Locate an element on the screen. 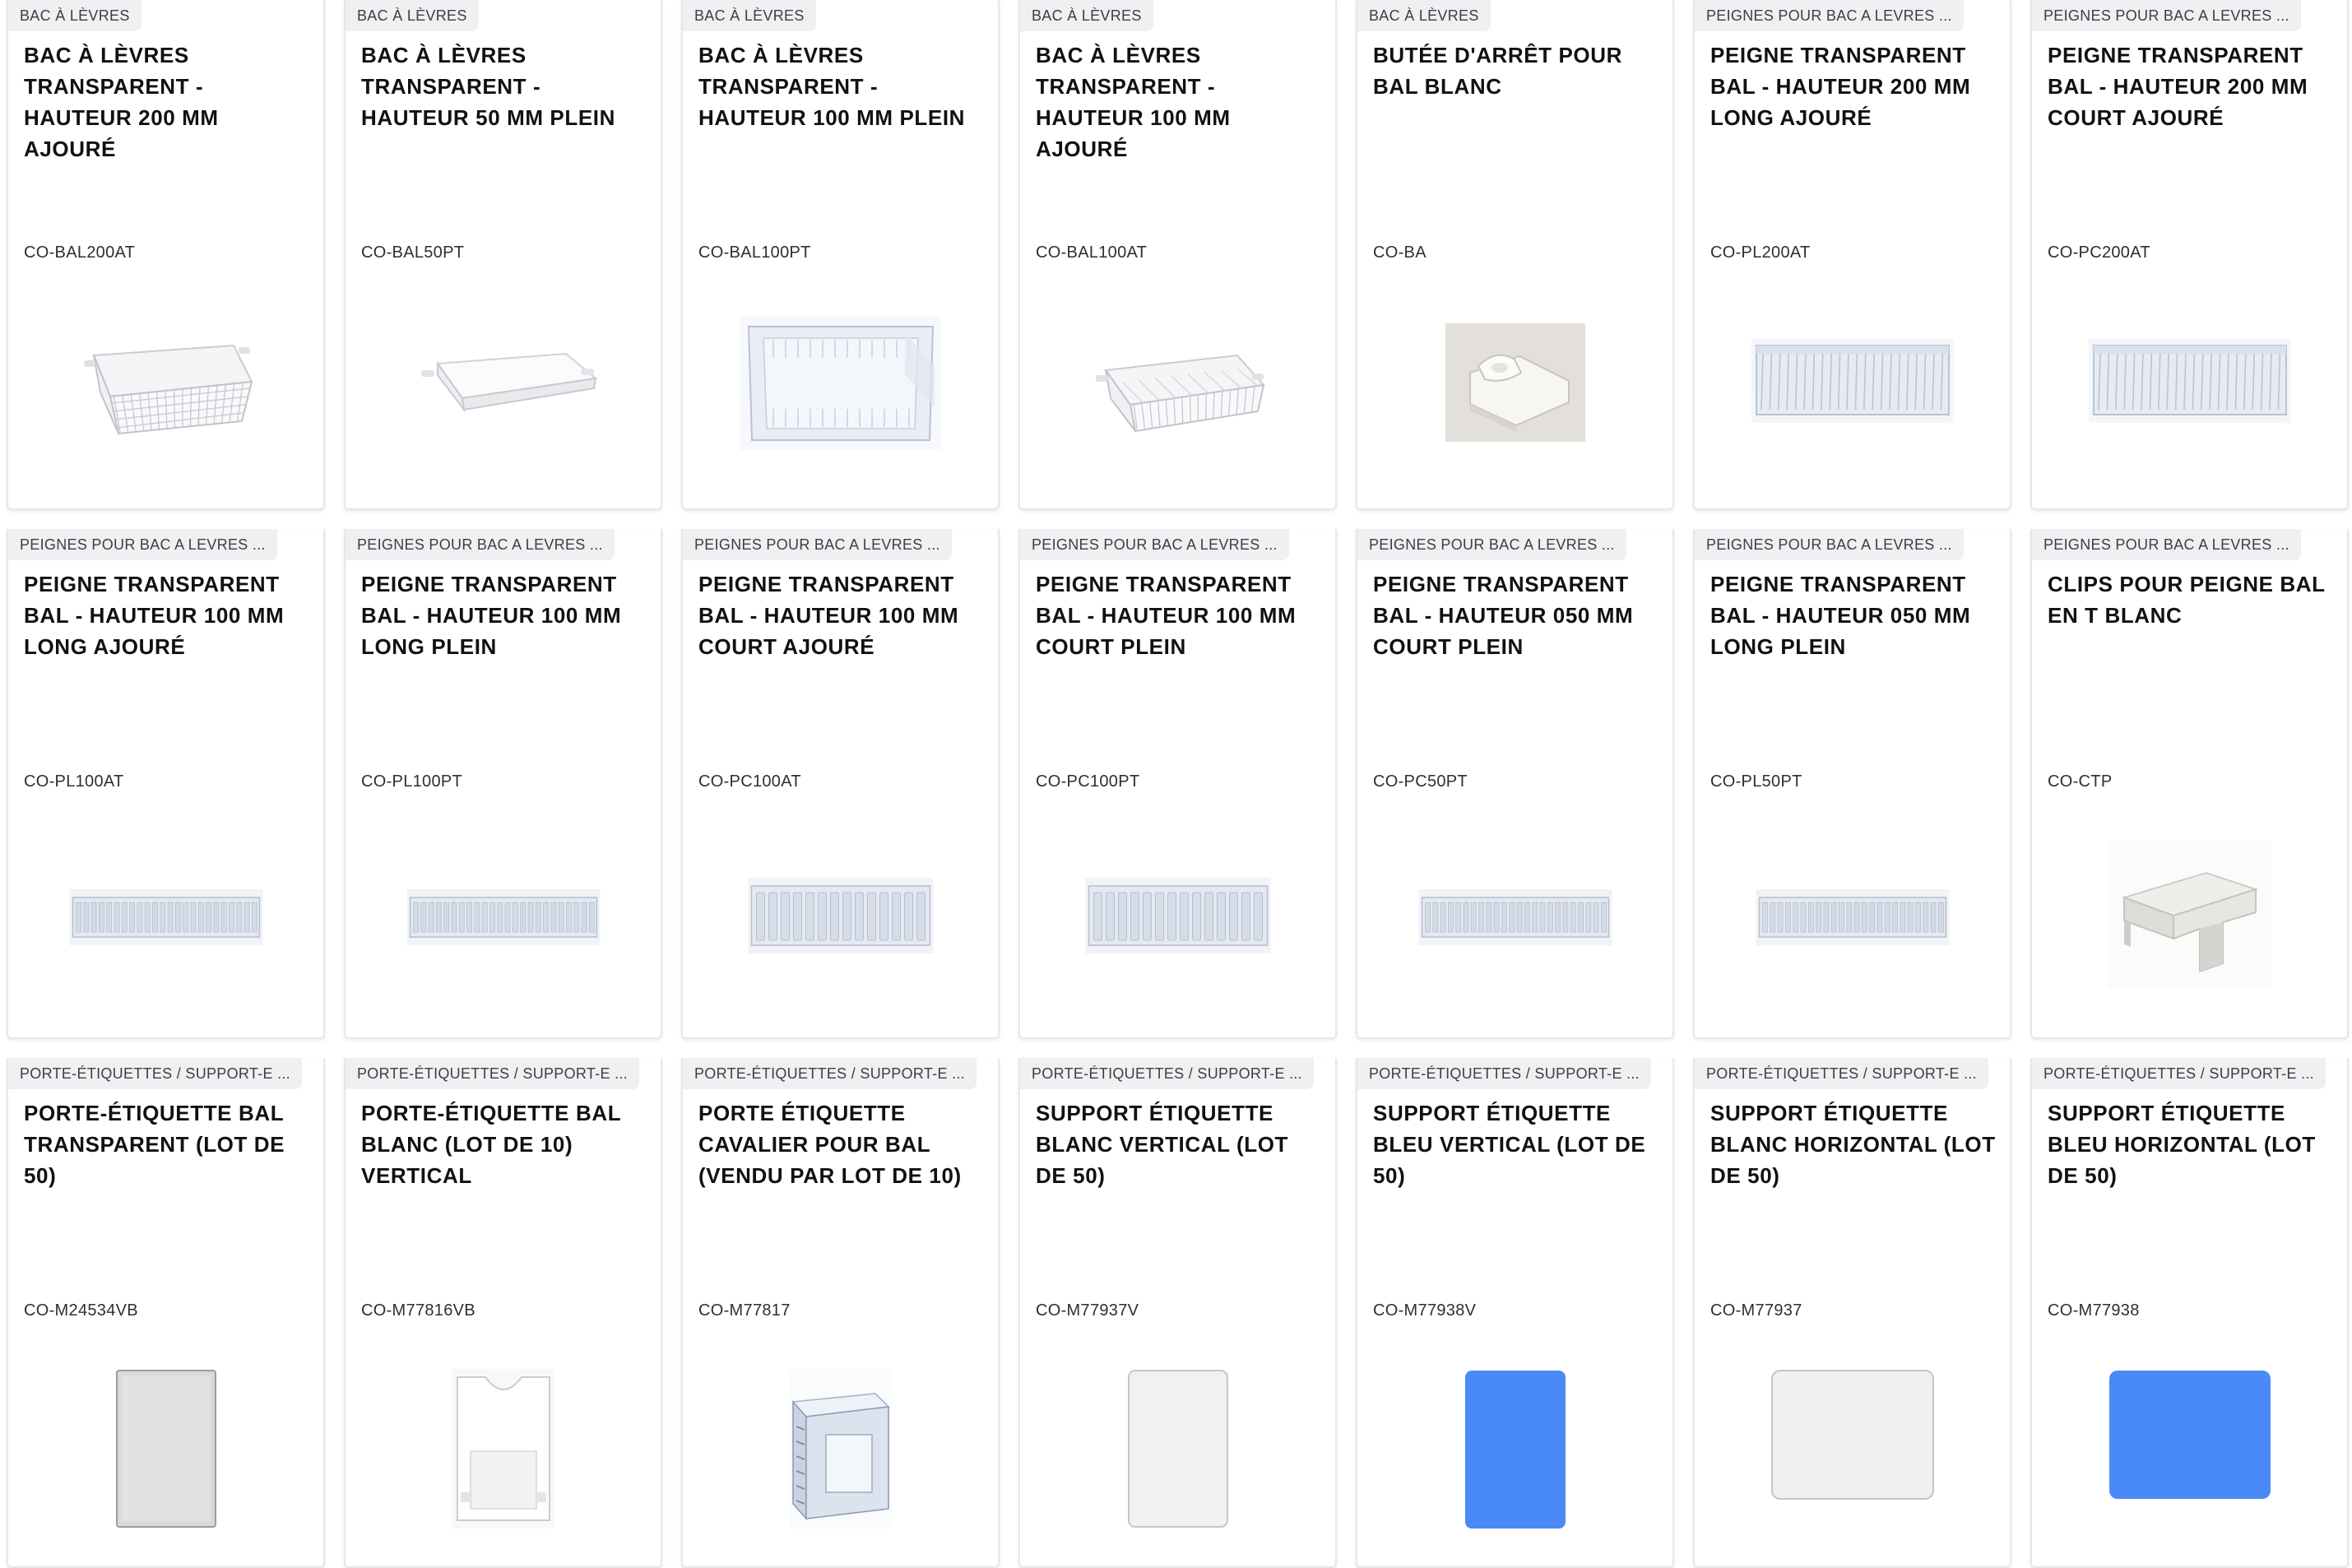 Image resolution: width=2352 pixels, height=1568 pixels. product-reference: CO-M77938 is located at coordinates (2094, 1310).